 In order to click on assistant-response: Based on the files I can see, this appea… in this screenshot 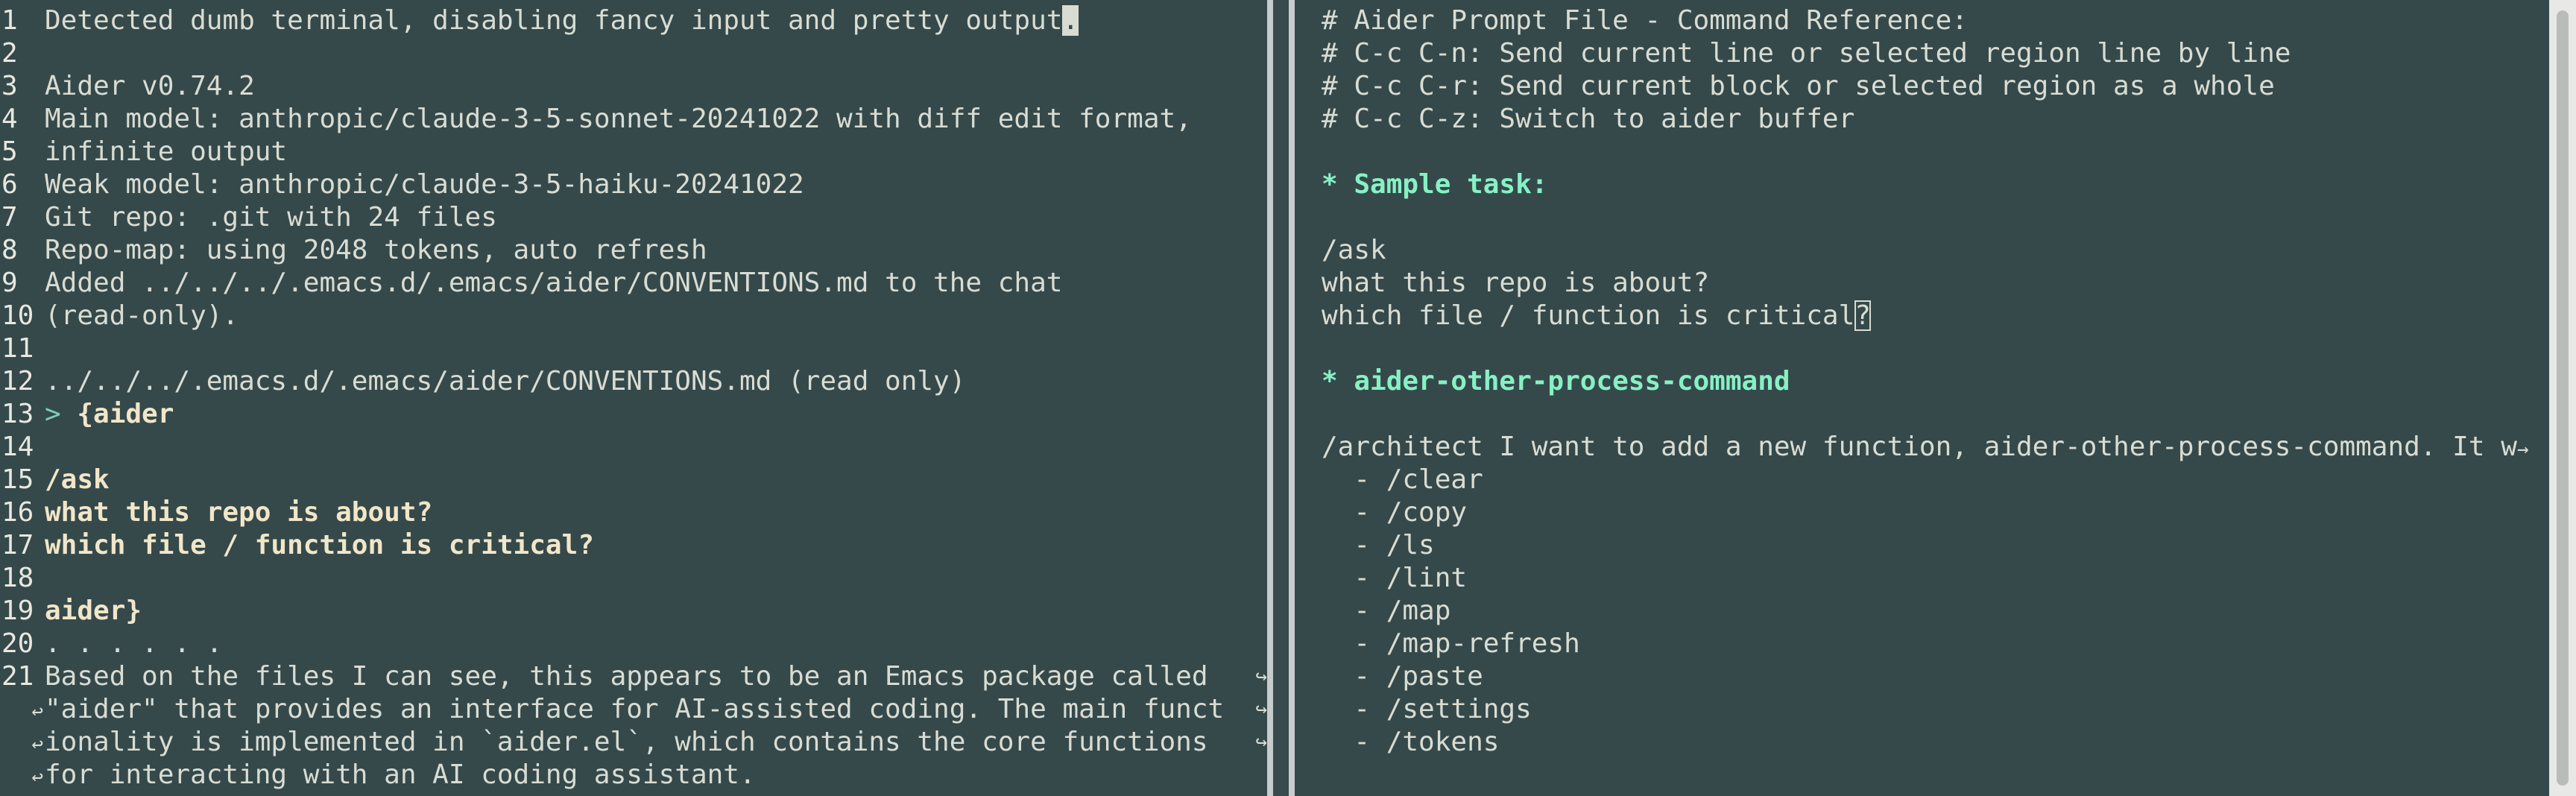, I will do `click(635, 676)`.